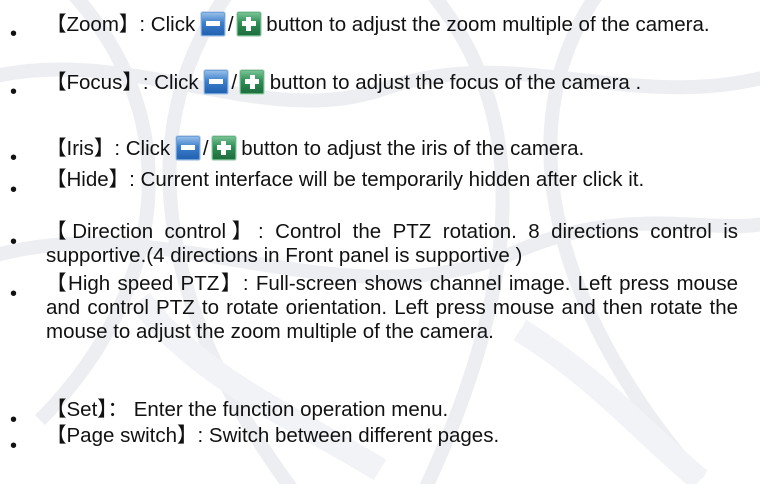 The image size is (760, 484). What do you see at coordinates (111, 148) in the screenshot?
I see `label-prefix: 【Iris】: Click` at bounding box center [111, 148].